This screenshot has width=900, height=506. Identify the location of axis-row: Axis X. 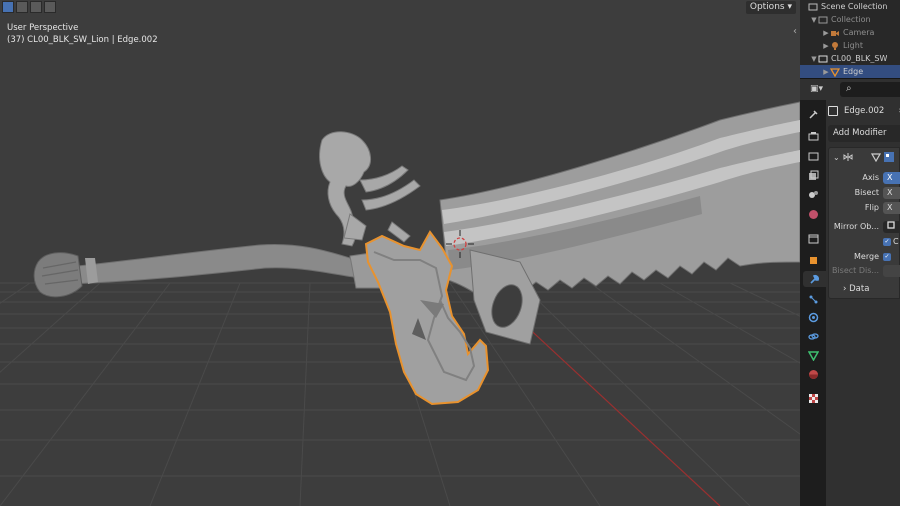
(864, 177).